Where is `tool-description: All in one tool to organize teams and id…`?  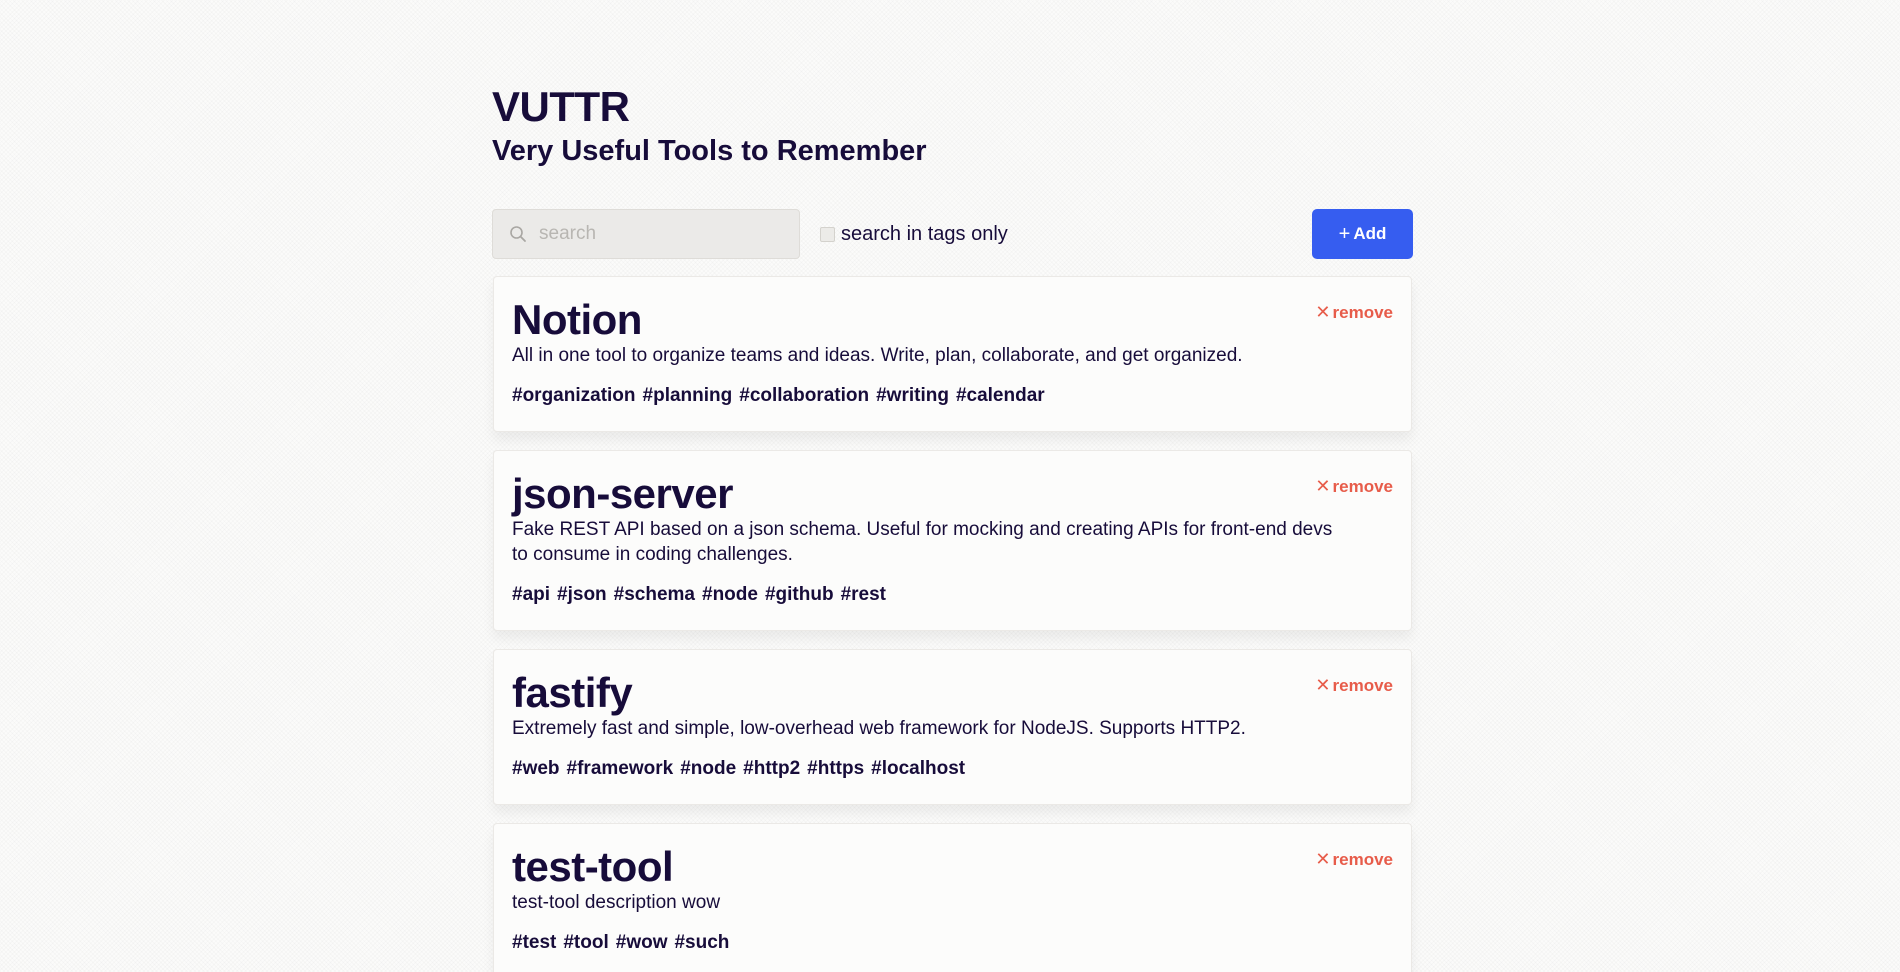
tool-description: All in one tool to organize teams and id… is located at coordinates (877, 355).